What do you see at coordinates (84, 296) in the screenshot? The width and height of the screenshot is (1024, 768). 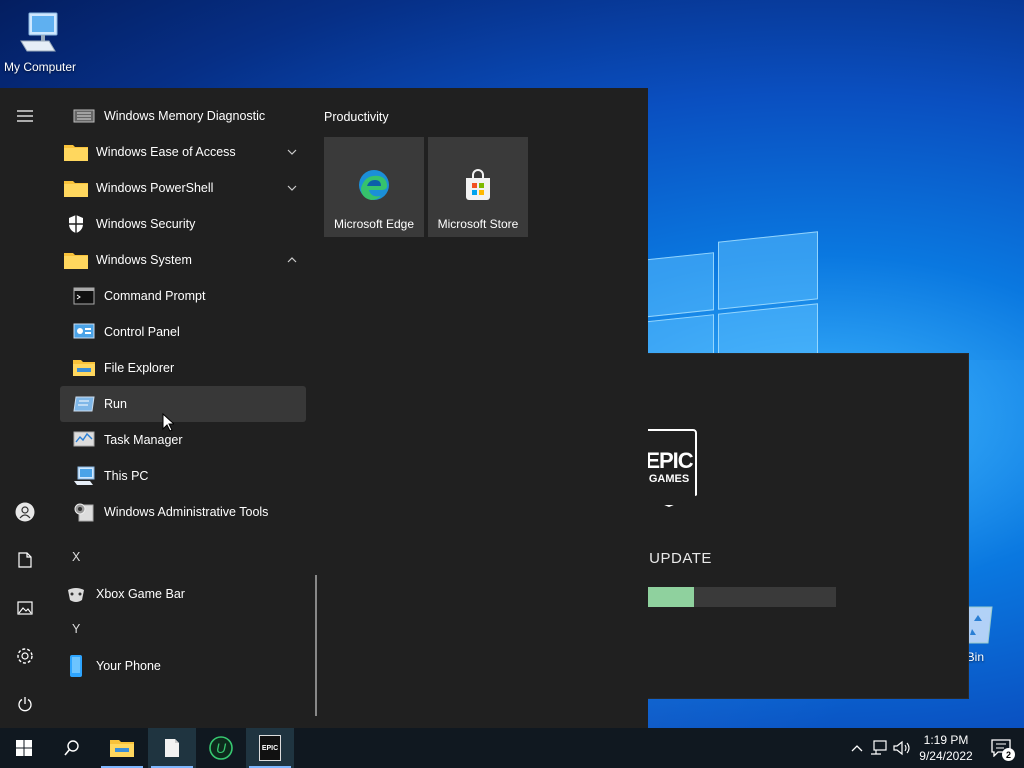 I see `command-prompt-icon` at bounding box center [84, 296].